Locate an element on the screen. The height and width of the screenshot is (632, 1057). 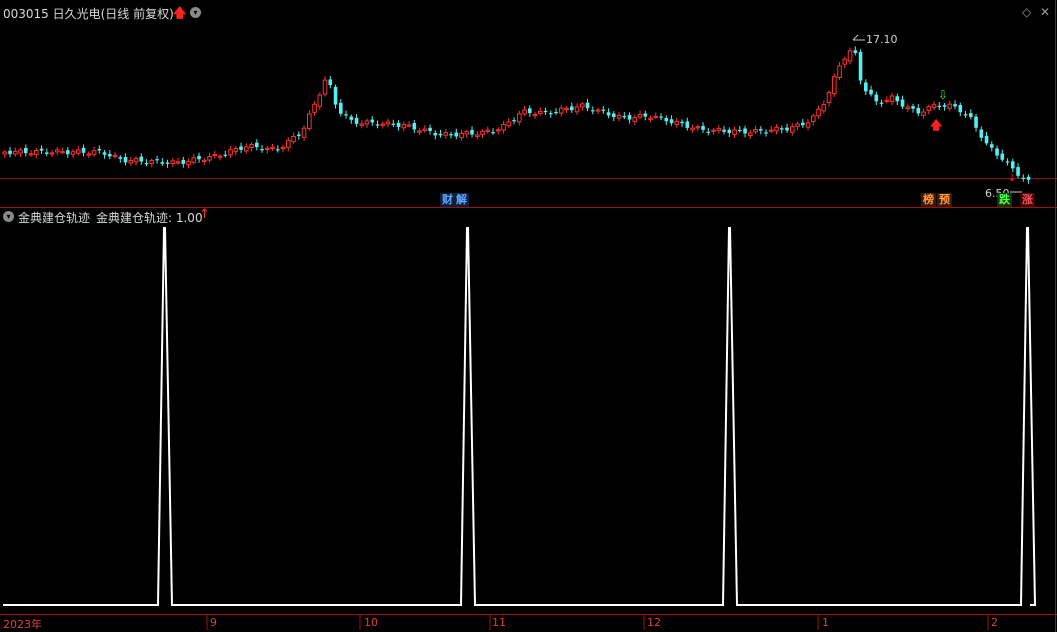
diamond-icon: ◇ is located at coordinates (1026, 12).